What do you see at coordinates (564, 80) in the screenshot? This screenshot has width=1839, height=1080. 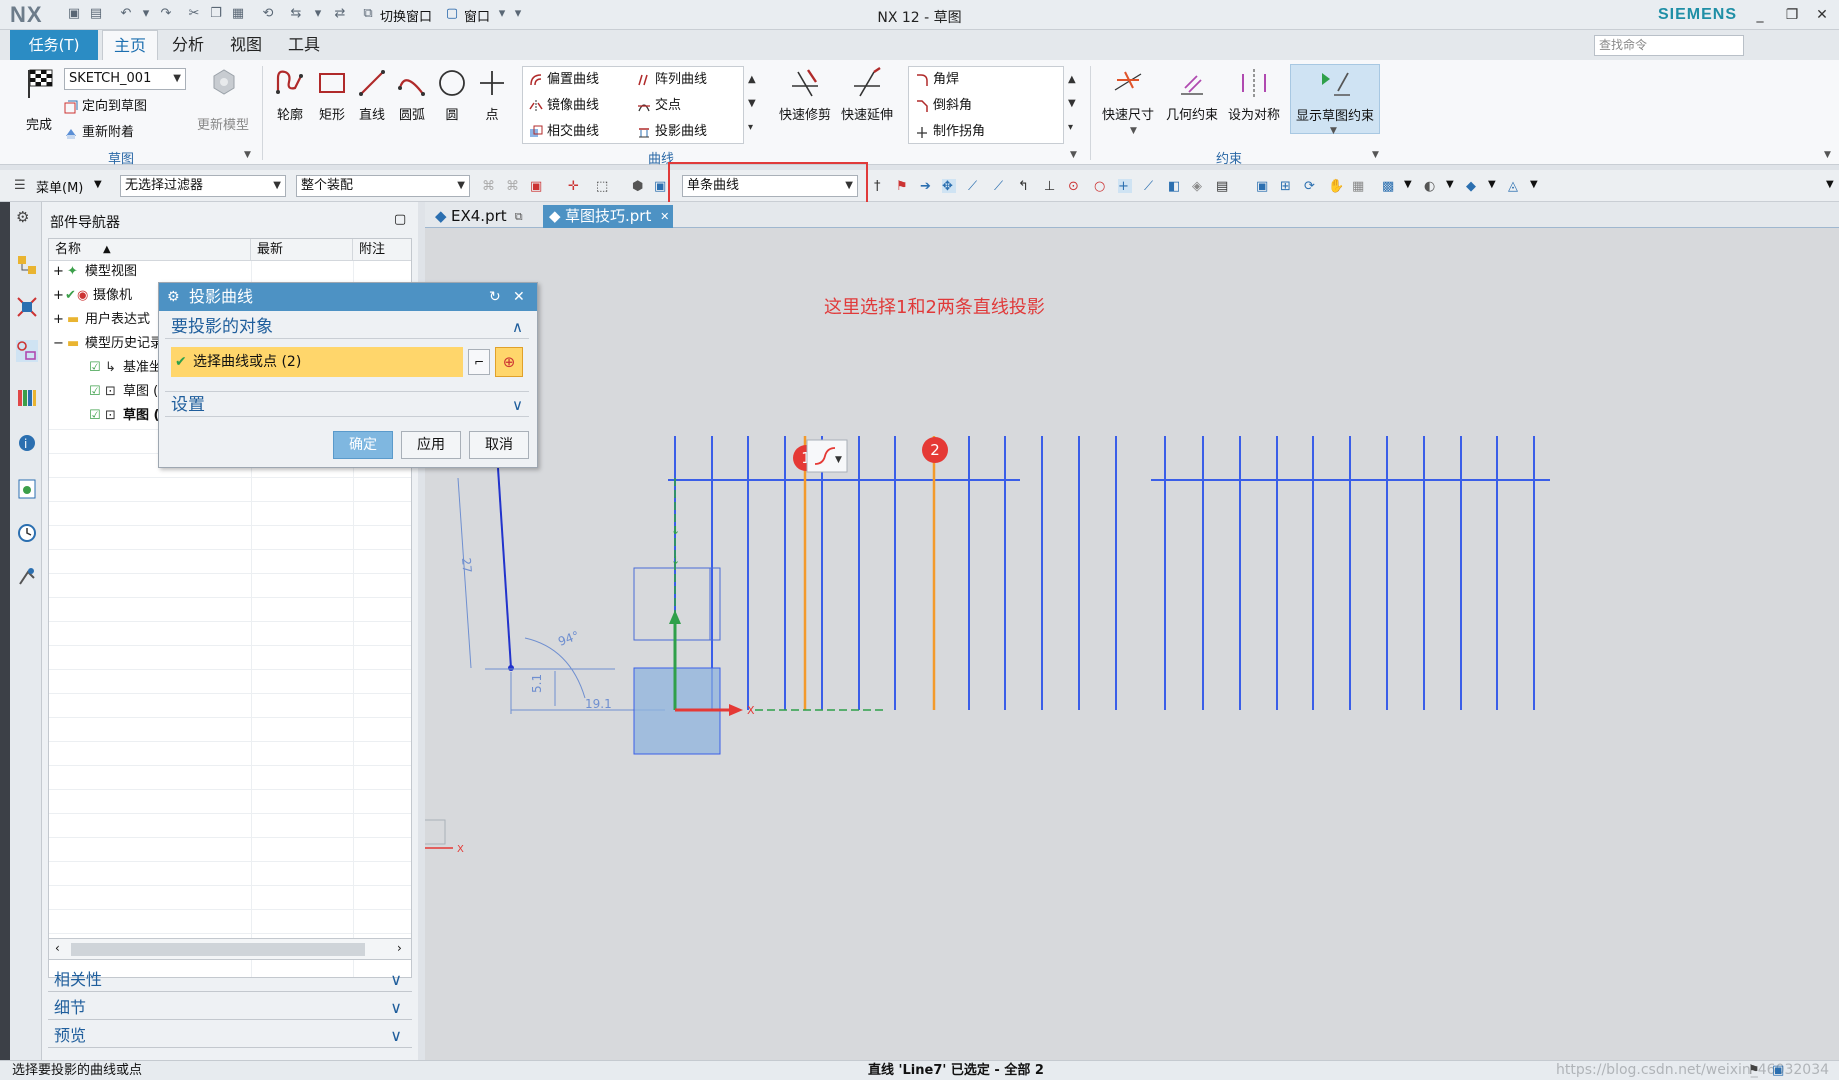 I see `offset-curve-button: 偏置曲线` at bounding box center [564, 80].